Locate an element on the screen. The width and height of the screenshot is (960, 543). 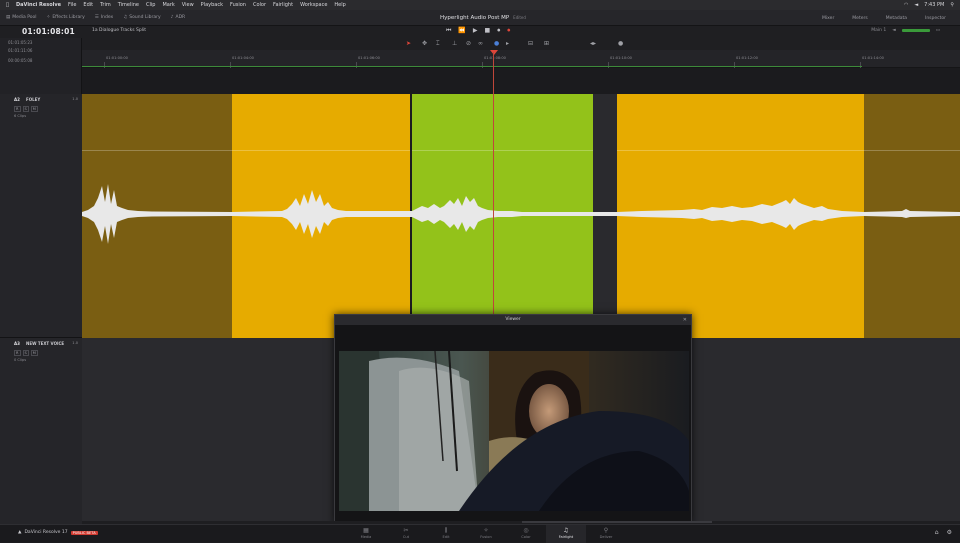
range-tool-icon: ✥ is located at coordinates (424, 43).